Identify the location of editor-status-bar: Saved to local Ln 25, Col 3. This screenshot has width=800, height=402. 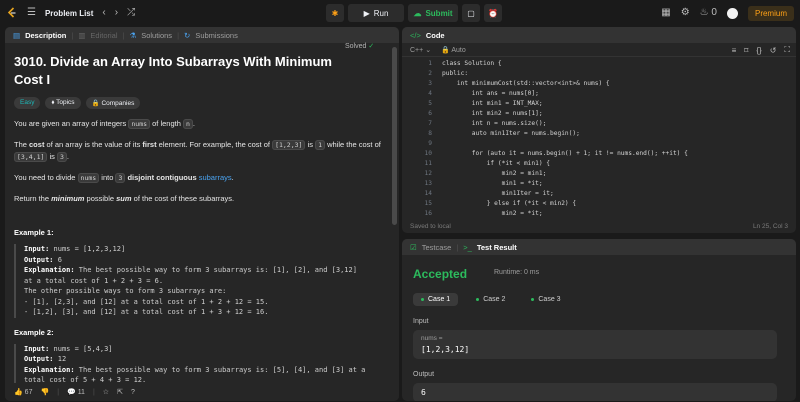
(599, 226).